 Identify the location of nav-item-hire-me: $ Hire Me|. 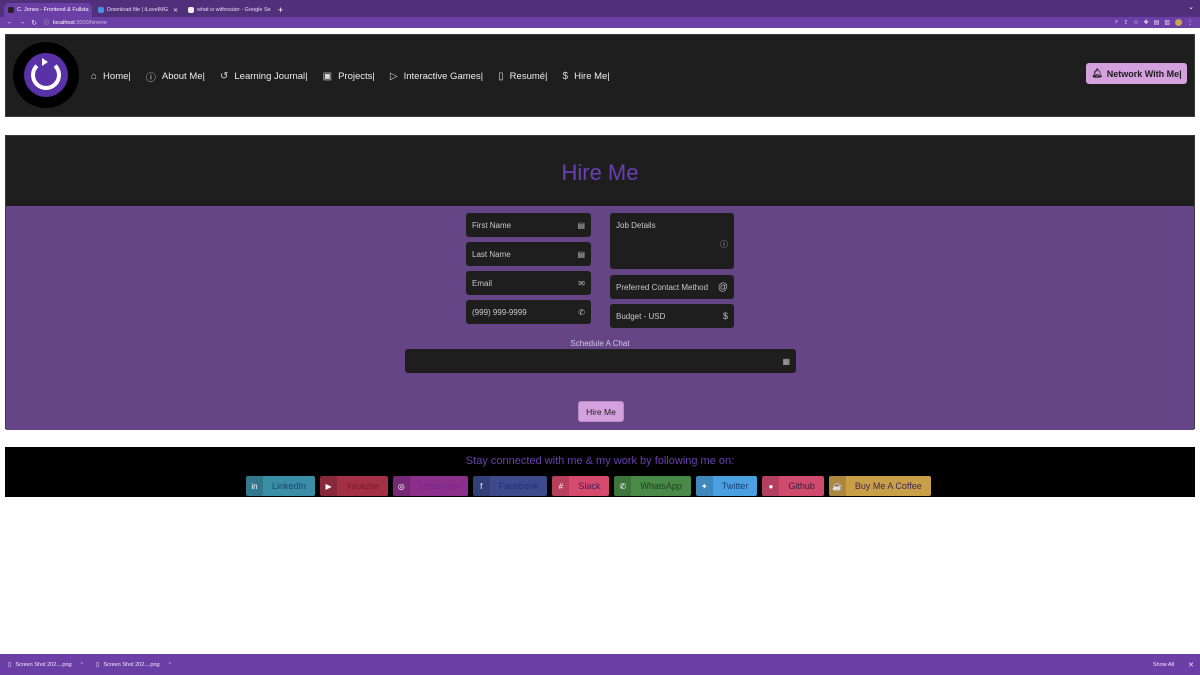
(586, 76).